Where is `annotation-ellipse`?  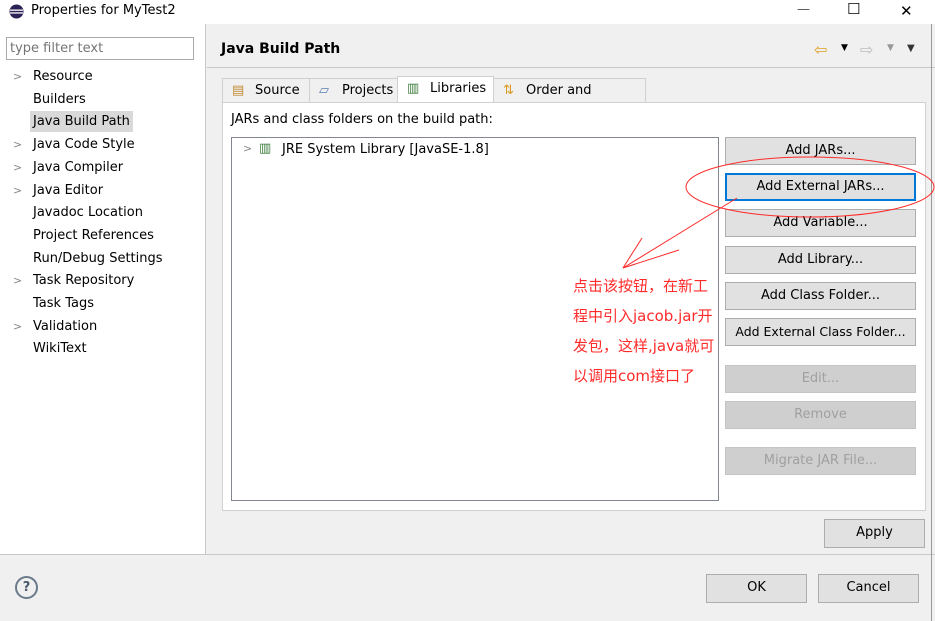
annotation-ellipse is located at coordinates (810, 187).